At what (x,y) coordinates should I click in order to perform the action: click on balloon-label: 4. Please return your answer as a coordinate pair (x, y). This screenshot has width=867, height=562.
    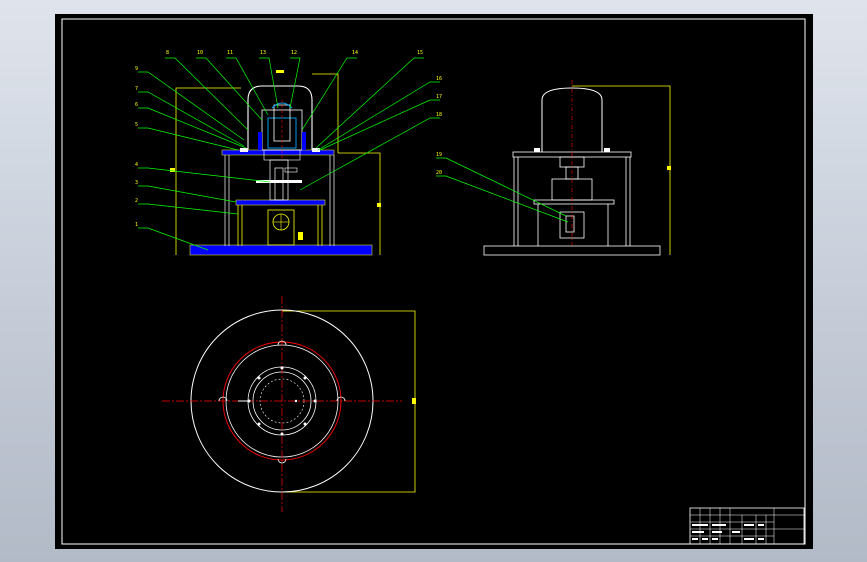
    Looking at the image, I should click on (136, 165).